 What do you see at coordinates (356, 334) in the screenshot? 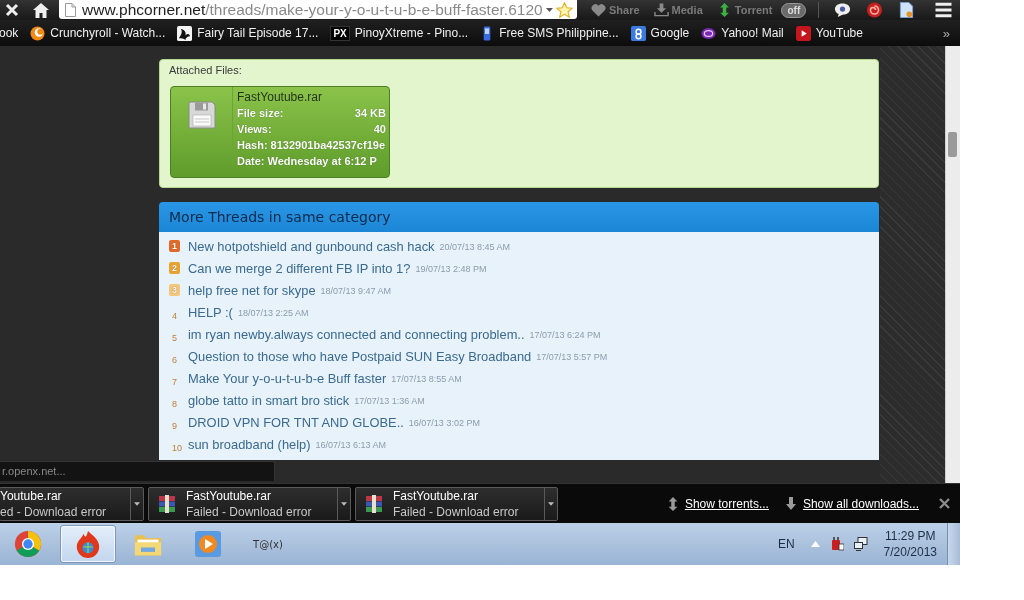
I see `thread-link: im ryan newby.always connected and connecting problem..` at bounding box center [356, 334].